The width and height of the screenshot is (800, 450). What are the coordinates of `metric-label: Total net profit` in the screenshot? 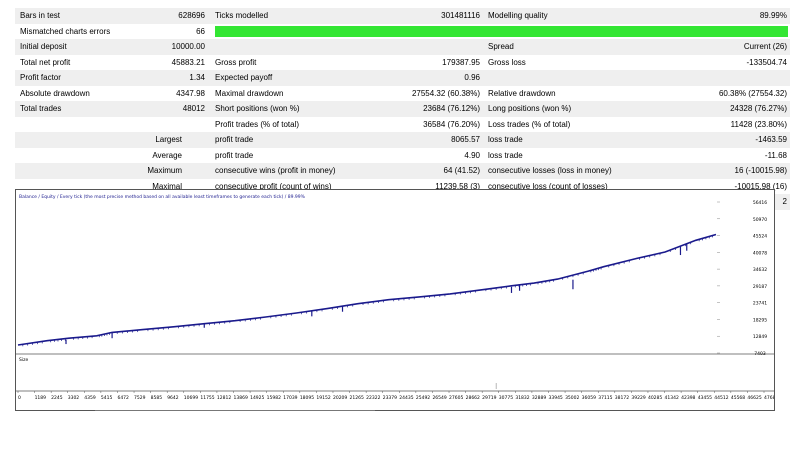 It's located at (45, 62).